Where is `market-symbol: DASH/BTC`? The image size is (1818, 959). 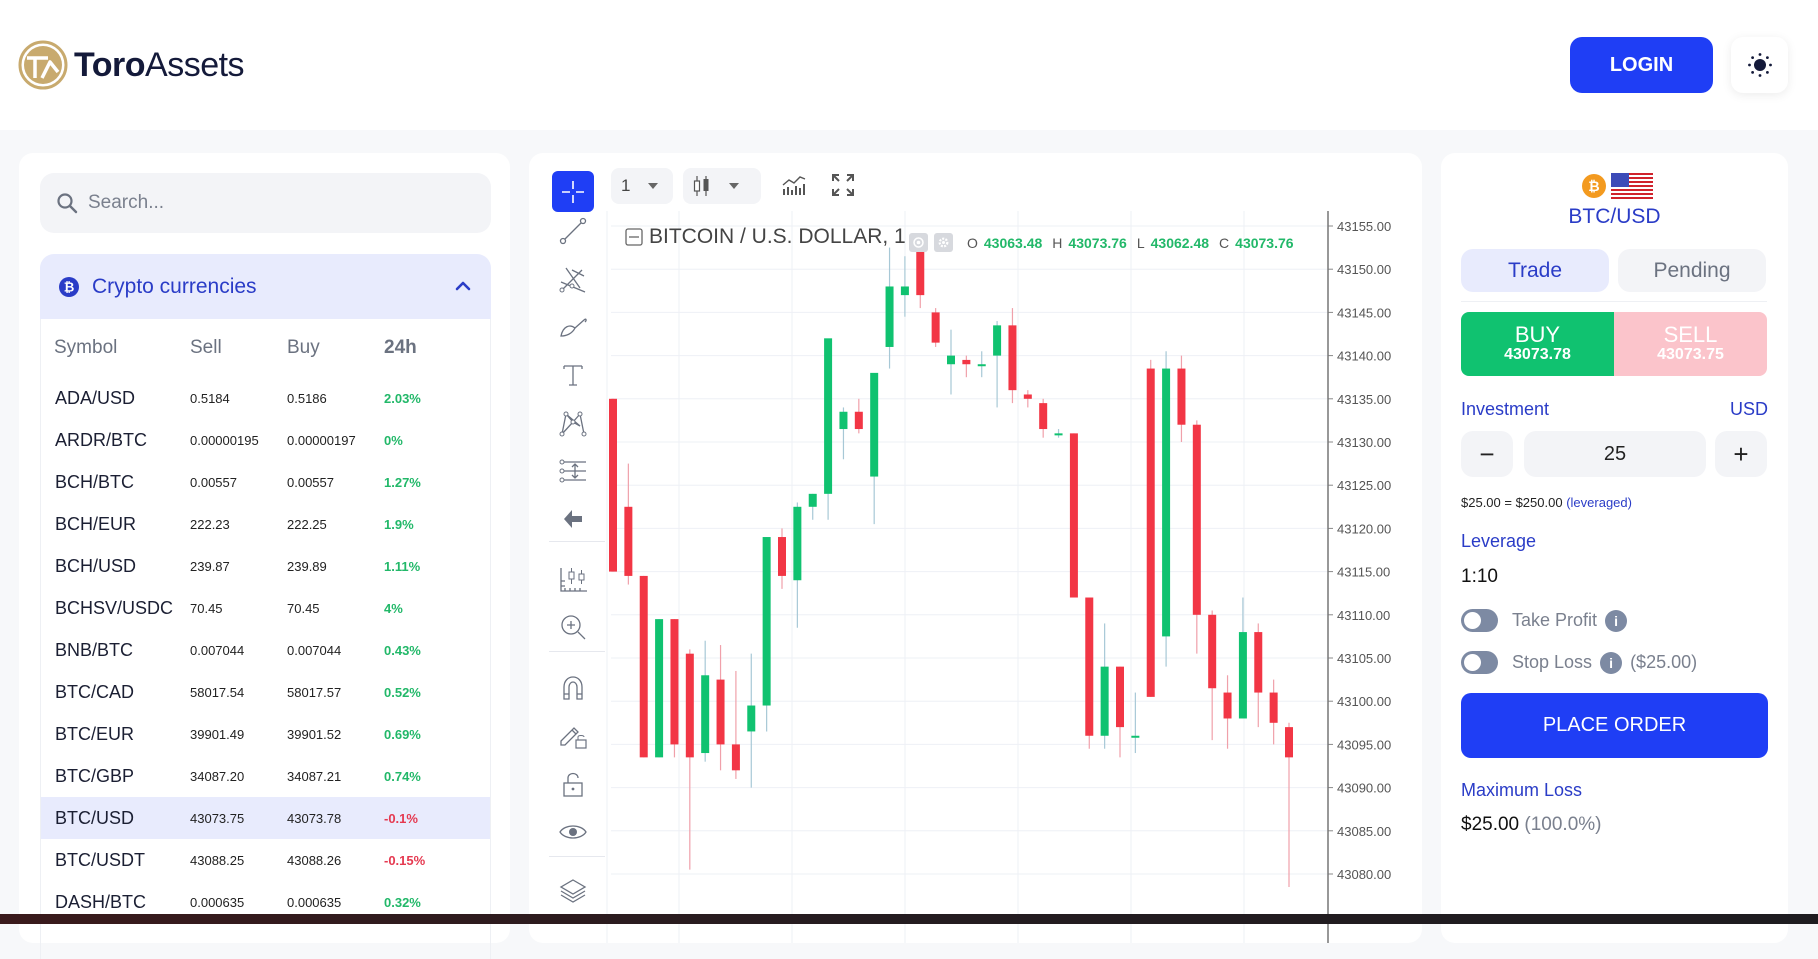
market-symbol: DASH/BTC is located at coordinates (101, 901).